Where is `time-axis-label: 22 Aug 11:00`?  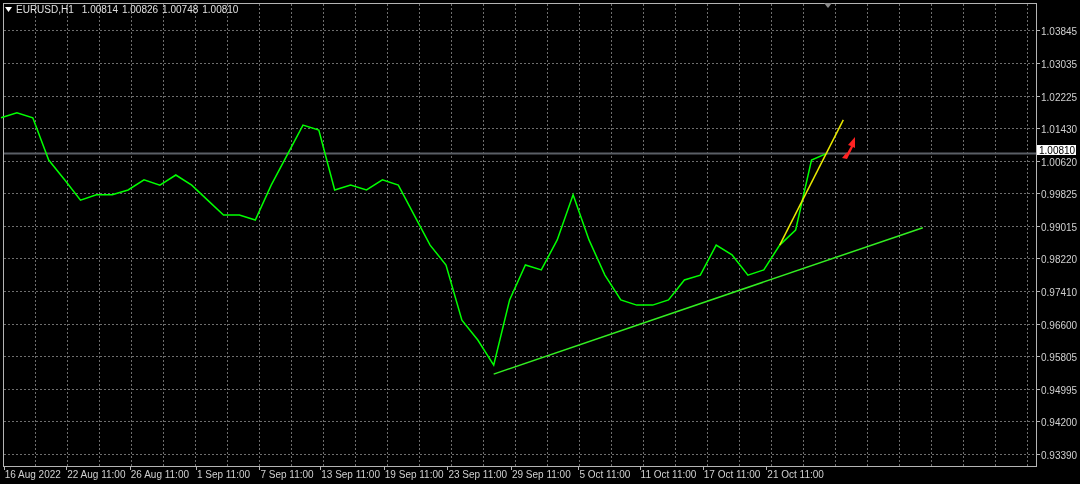
time-axis-label: 22 Aug 11:00 is located at coordinates (96, 474).